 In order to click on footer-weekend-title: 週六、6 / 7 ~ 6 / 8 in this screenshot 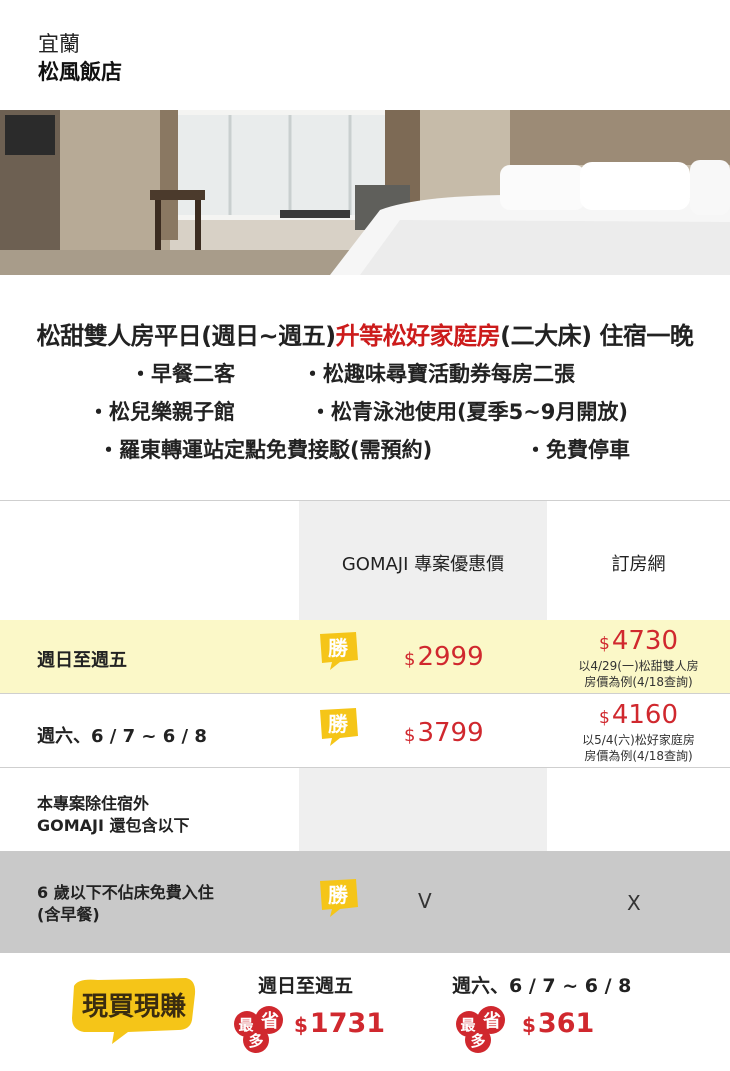, I will do `click(542, 986)`.